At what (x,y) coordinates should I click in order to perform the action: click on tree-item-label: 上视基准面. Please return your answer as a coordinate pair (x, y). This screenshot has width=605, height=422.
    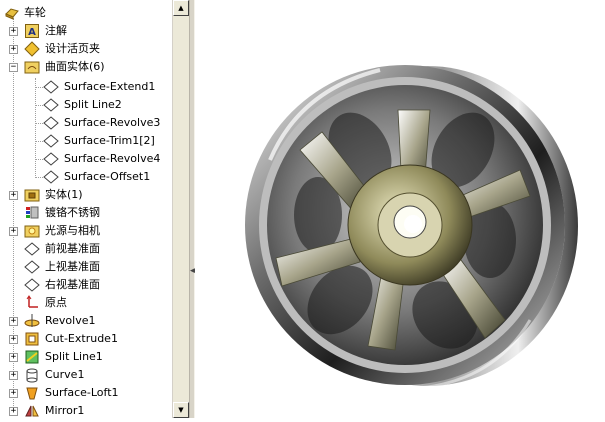
    Looking at the image, I should click on (72, 266).